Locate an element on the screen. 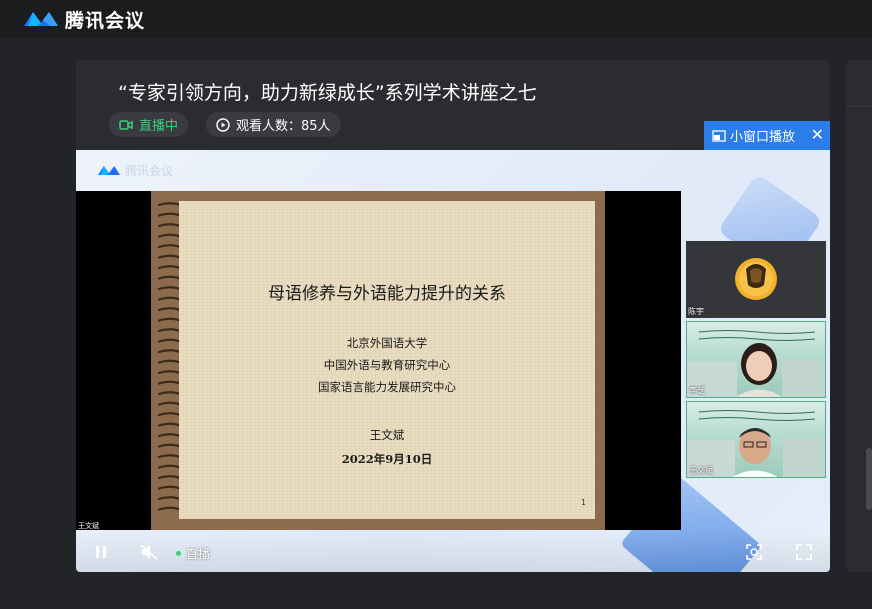  participant-tile: 李芝 is located at coordinates (756, 359).